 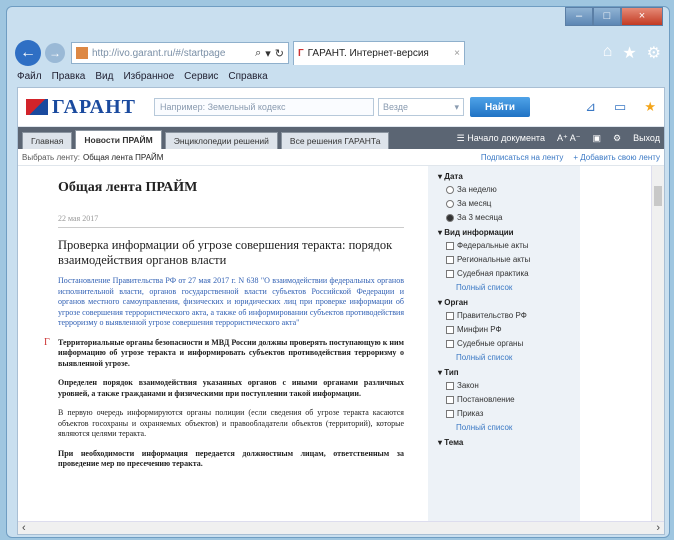 What do you see at coordinates (264, 107) in the screenshot?
I see `search-input: Например: Земельный кодекс` at bounding box center [264, 107].